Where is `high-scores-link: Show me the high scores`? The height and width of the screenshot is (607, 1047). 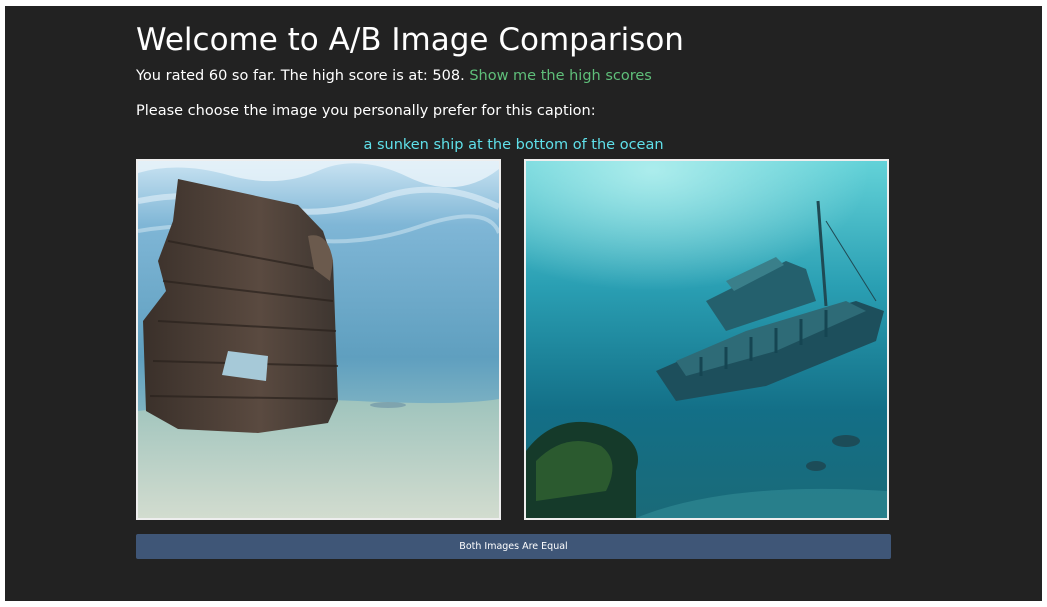 high-scores-link: Show me the high scores is located at coordinates (560, 76).